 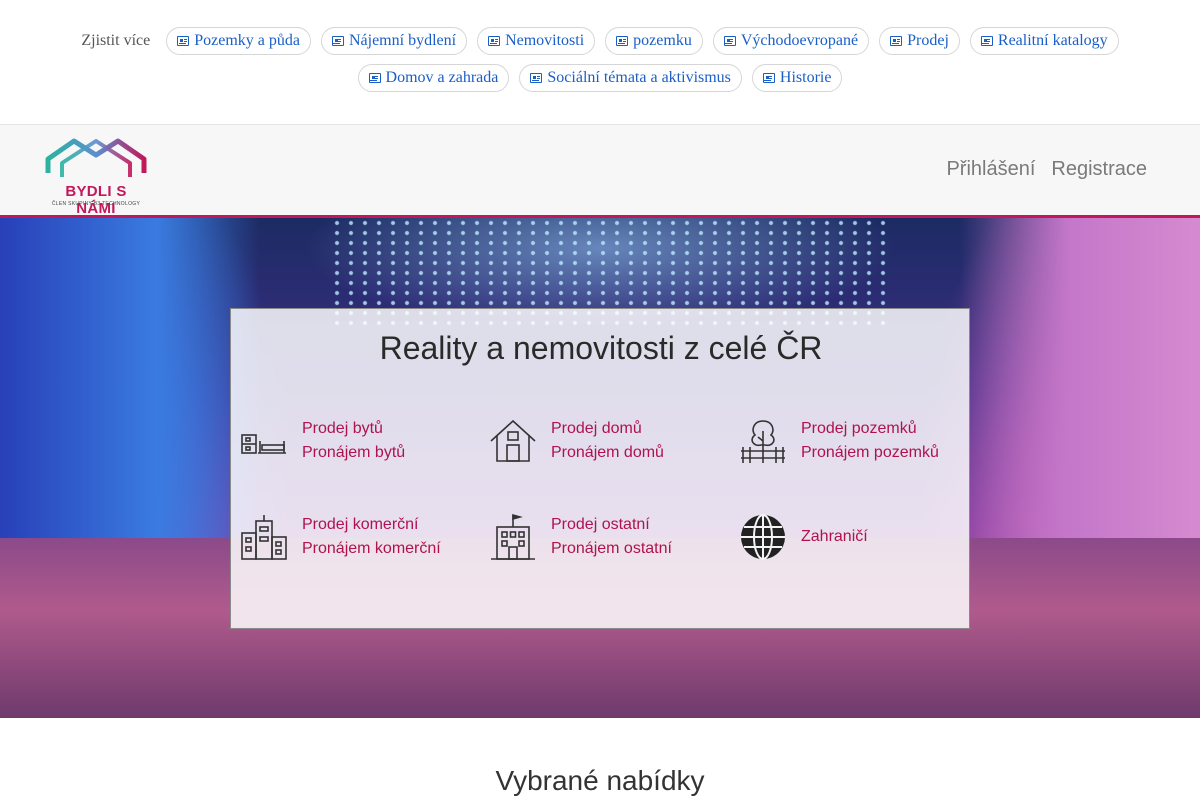 What do you see at coordinates (116, 40) in the screenshot?
I see `learn-more-label: Zjistit více` at bounding box center [116, 40].